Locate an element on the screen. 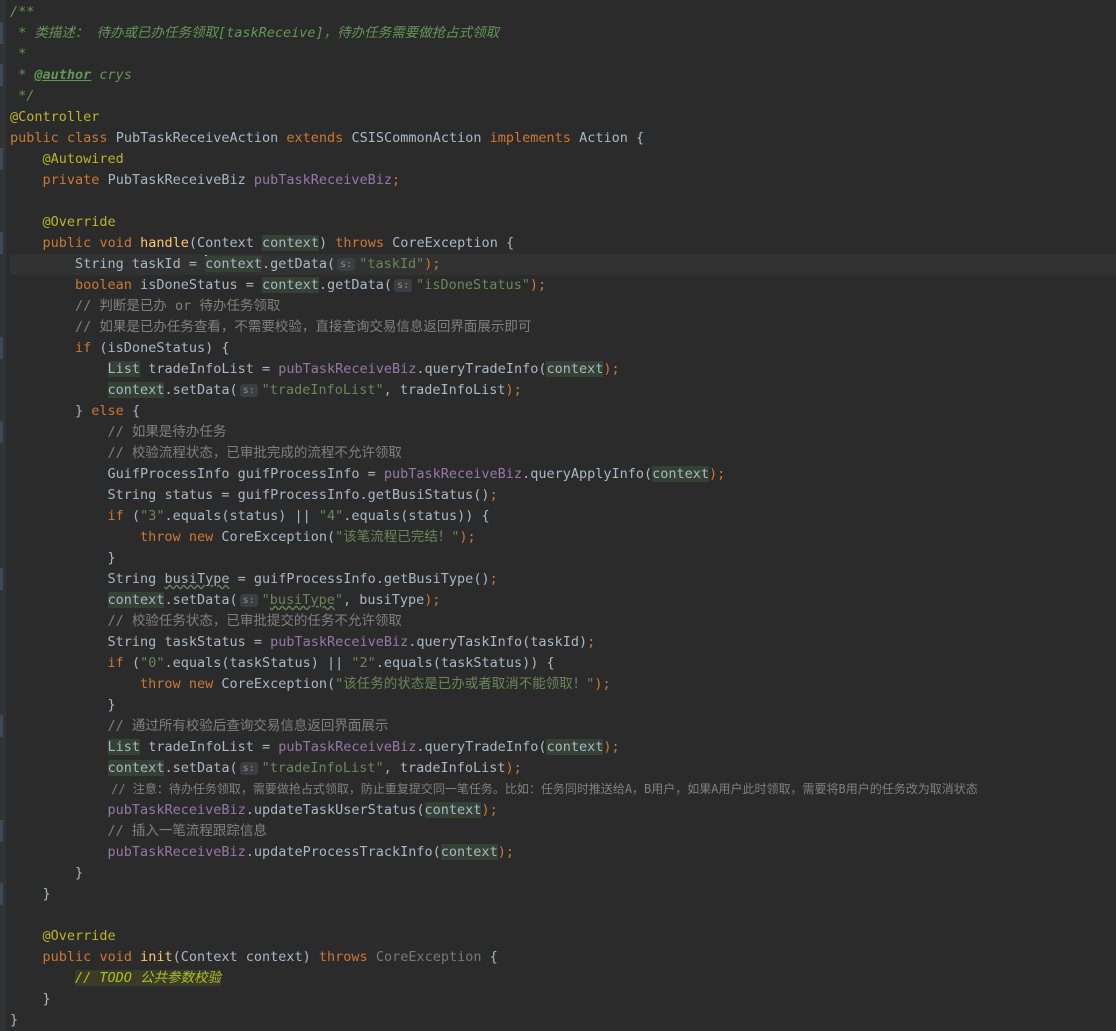 Image resolution: width=1116 pixels, height=1031 pixels. keyword: new is located at coordinates (201, 684).